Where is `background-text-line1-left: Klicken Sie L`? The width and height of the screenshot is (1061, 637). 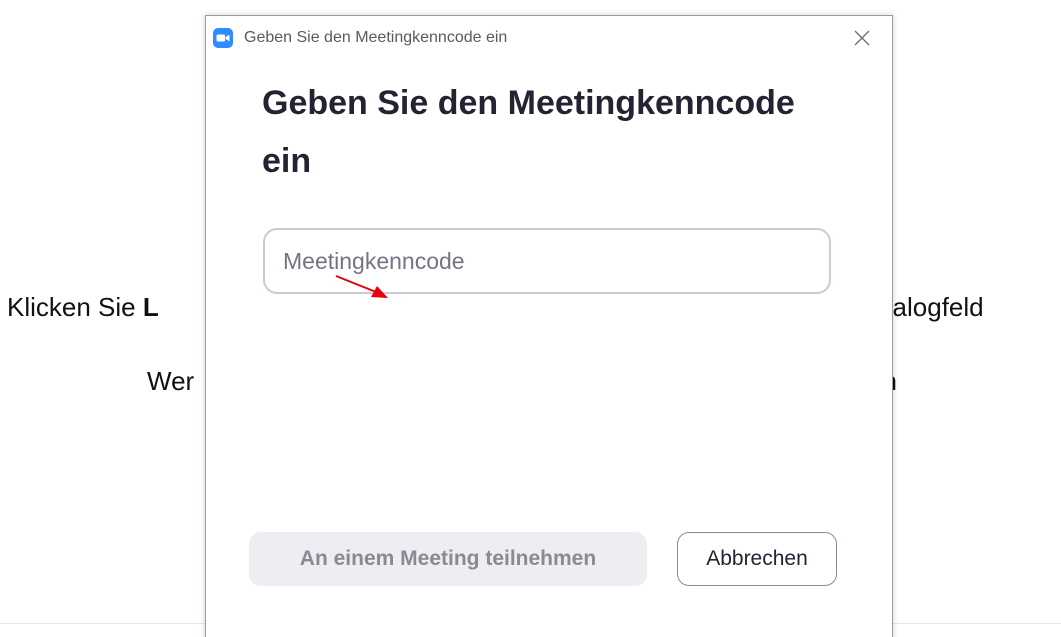
background-text-line1-left: Klicken Sie L is located at coordinates (83, 307).